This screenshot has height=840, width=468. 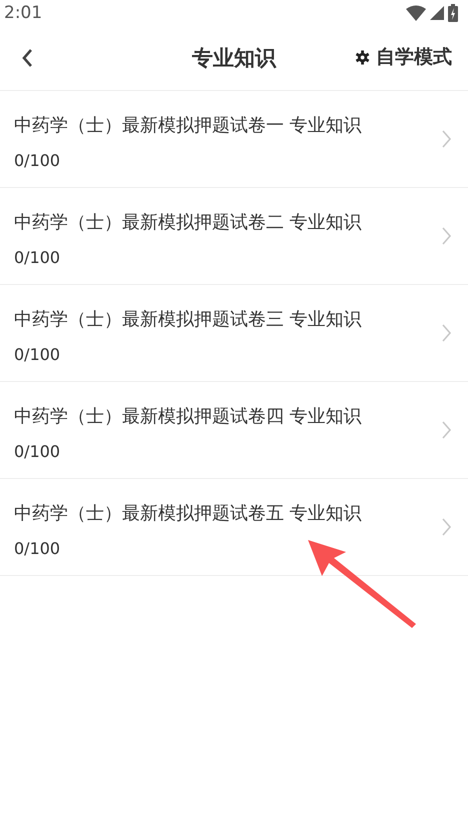 What do you see at coordinates (234, 333) in the screenshot?
I see `paper-list-item: 中药学（士）最新模拟押题试卷三 专业知识 0/100` at bounding box center [234, 333].